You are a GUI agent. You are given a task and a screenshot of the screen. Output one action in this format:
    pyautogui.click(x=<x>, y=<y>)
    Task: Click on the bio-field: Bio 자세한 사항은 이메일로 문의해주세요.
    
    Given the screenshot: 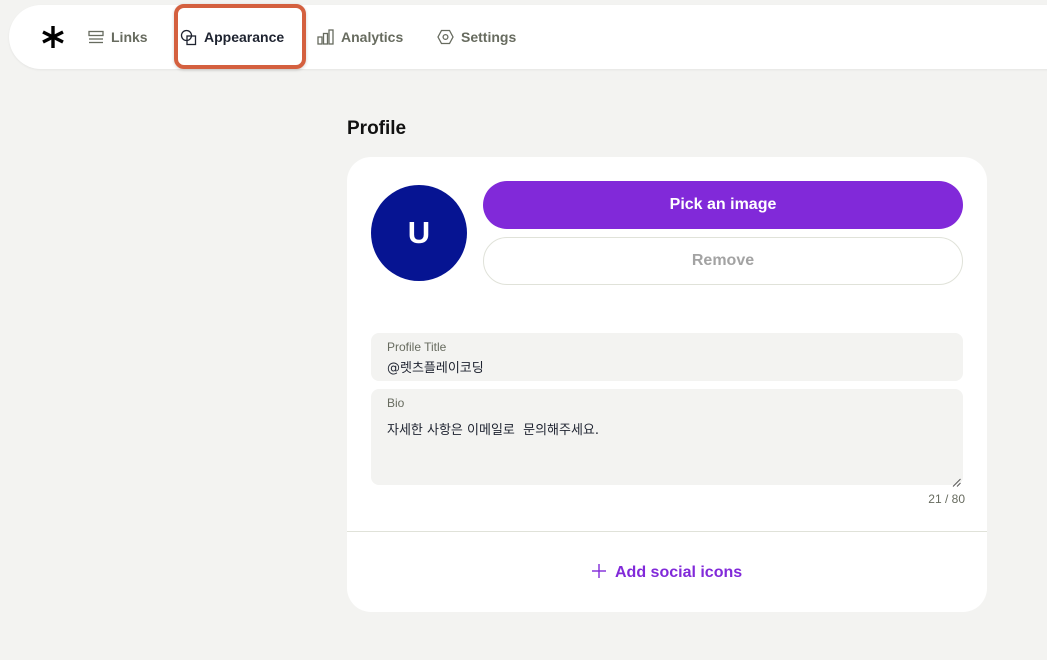 What is the action you would take?
    pyautogui.click(x=667, y=438)
    